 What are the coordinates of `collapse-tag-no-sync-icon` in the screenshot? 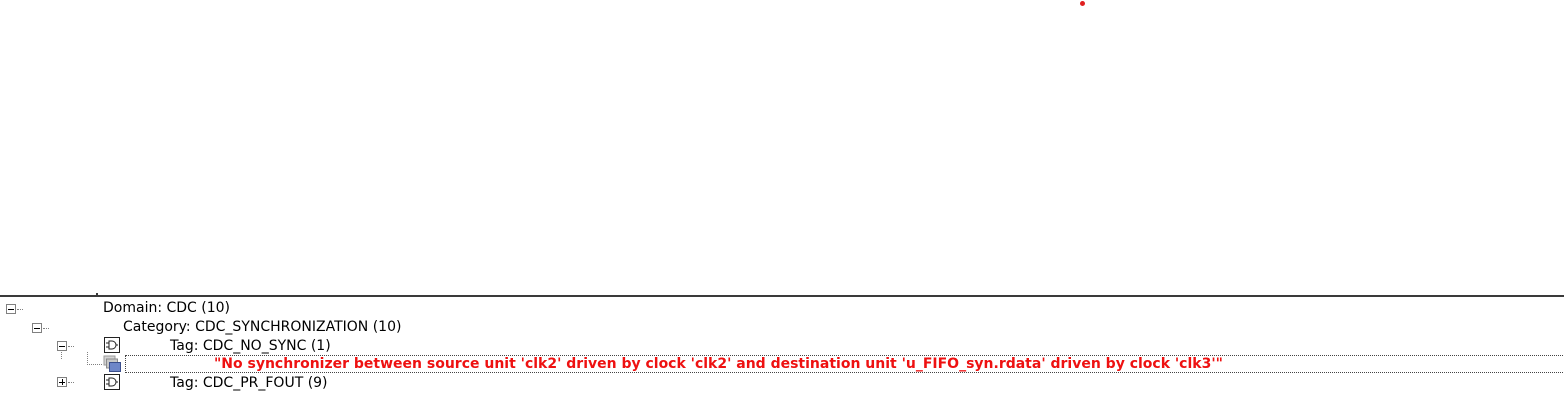 It's located at (62, 346).